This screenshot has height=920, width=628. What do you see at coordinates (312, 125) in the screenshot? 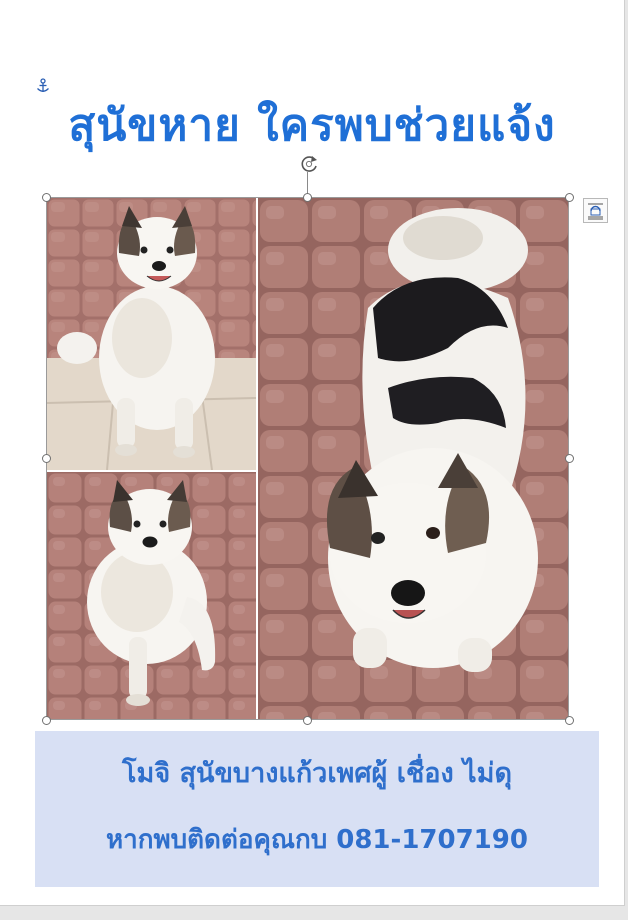
I see `document-title: สุนัขหาย ใครพบช่วยแจ้ง` at bounding box center [312, 125].